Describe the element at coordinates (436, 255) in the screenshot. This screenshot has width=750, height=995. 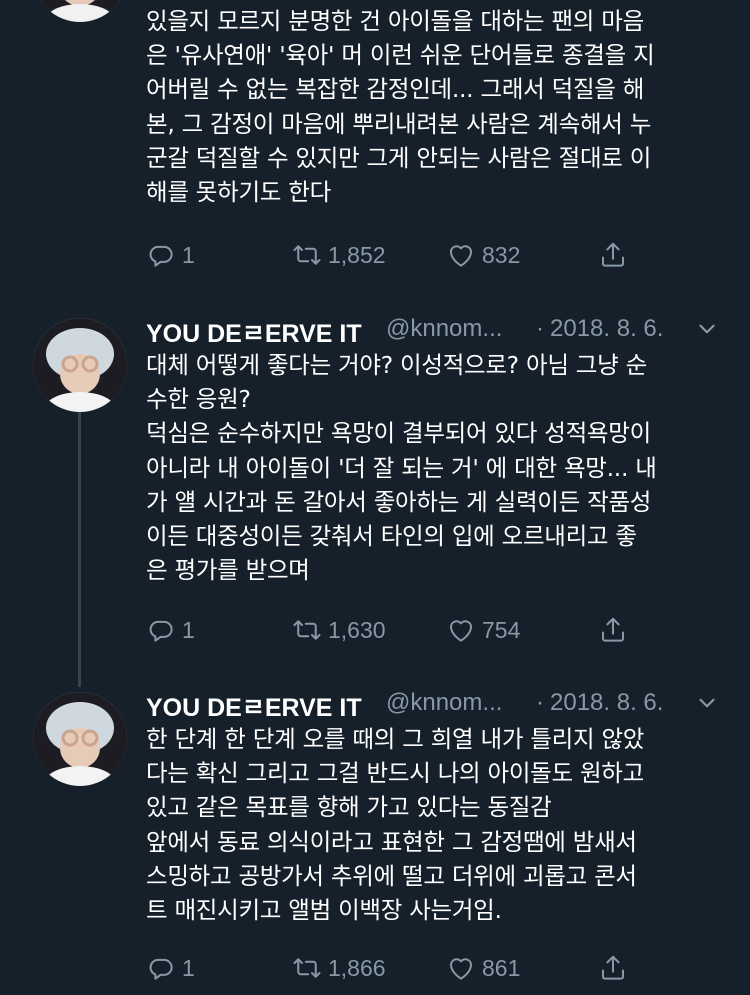
I see `tweet-actions: 1 1,852 832` at that location.